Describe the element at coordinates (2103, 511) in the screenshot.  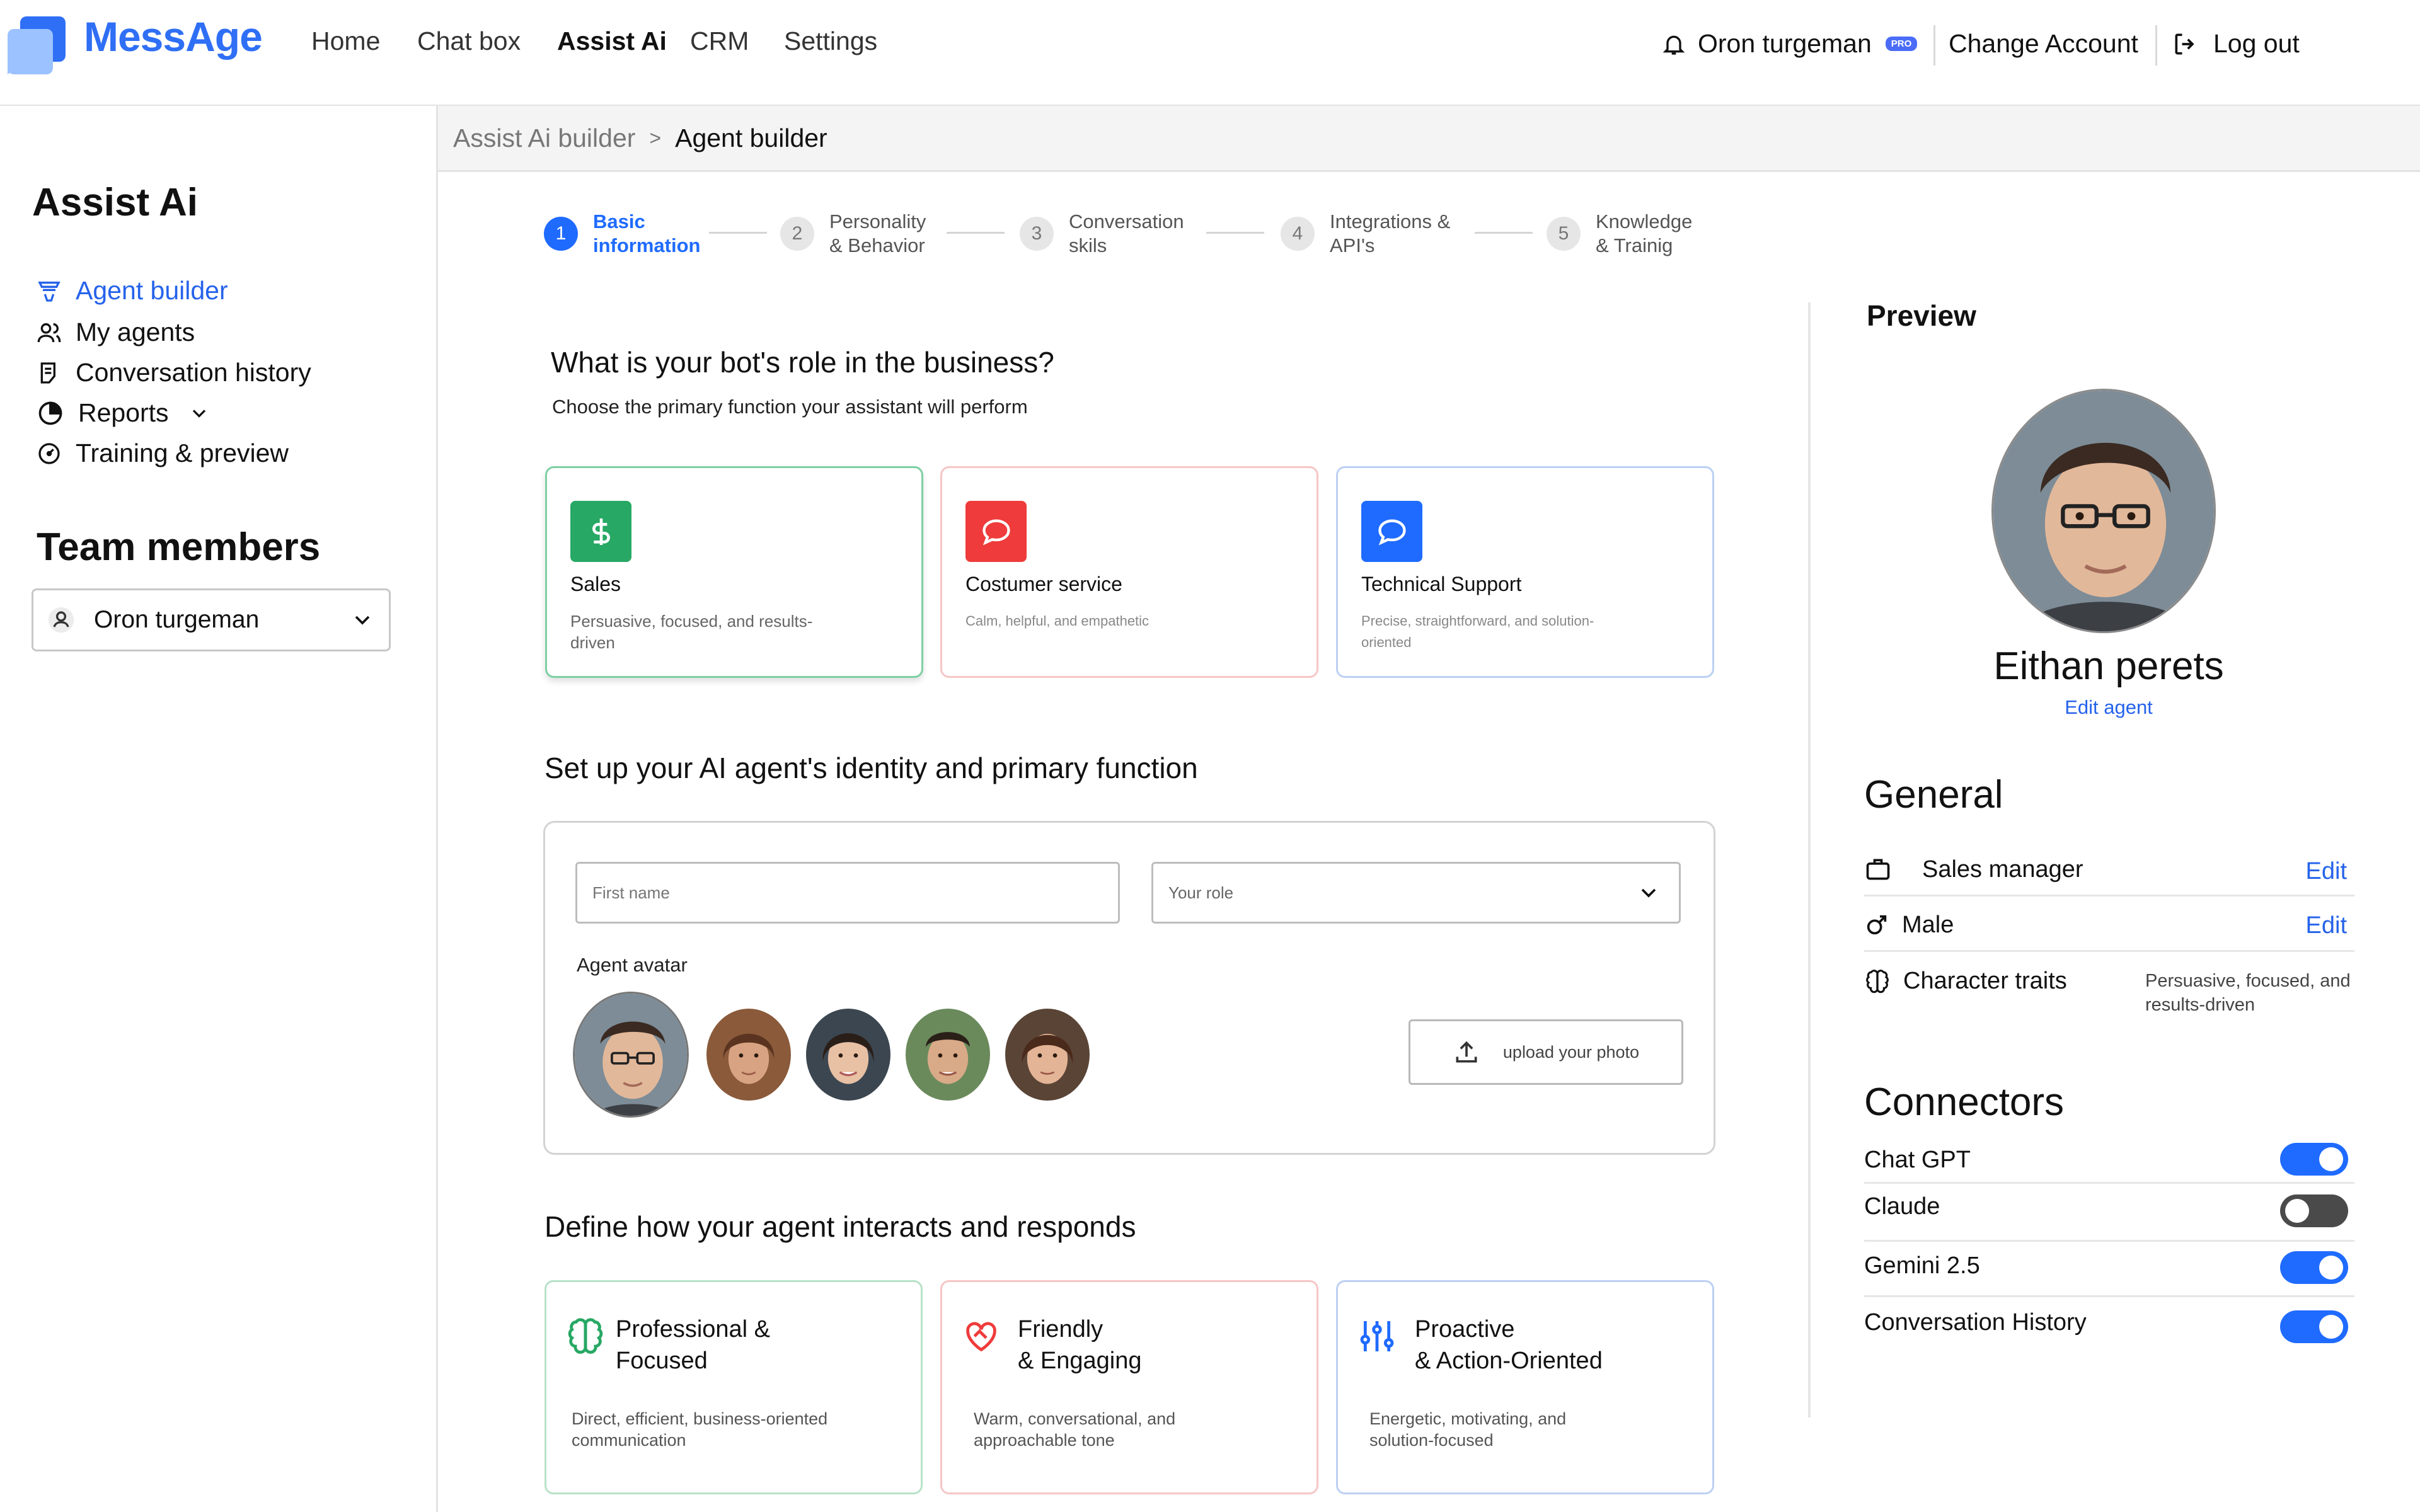
I see `agent-photo` at that location.